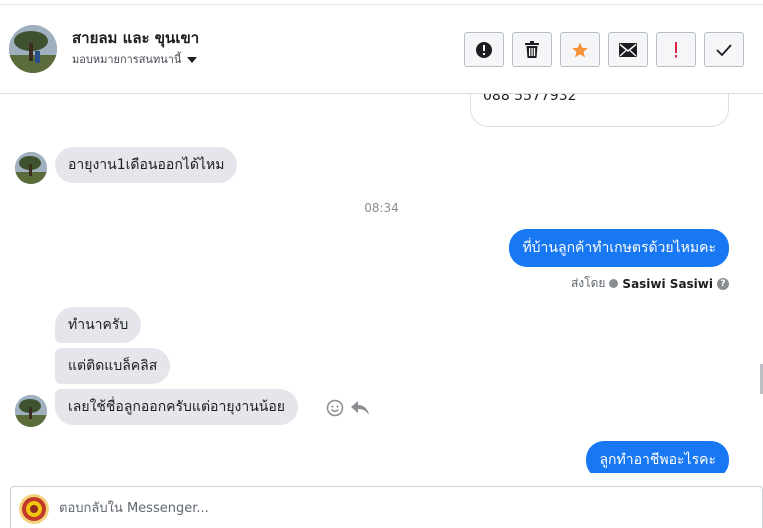 The image size is (763, 528). Describe the element at coordinates (135, 38) in the screenshot. I see `contact-name: สายลม และ ขุนเขา` at that location.